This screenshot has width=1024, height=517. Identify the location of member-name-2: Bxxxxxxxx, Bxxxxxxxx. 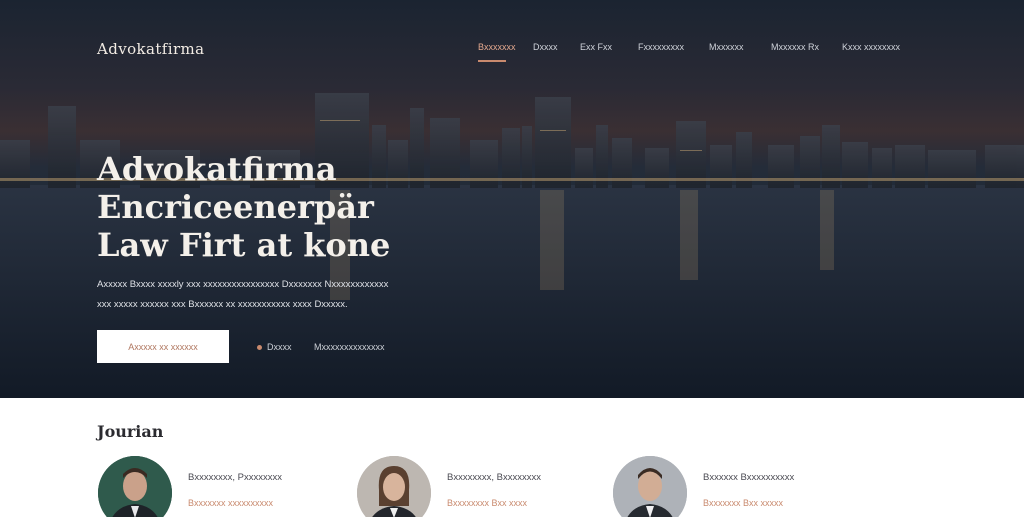
(494, 477).